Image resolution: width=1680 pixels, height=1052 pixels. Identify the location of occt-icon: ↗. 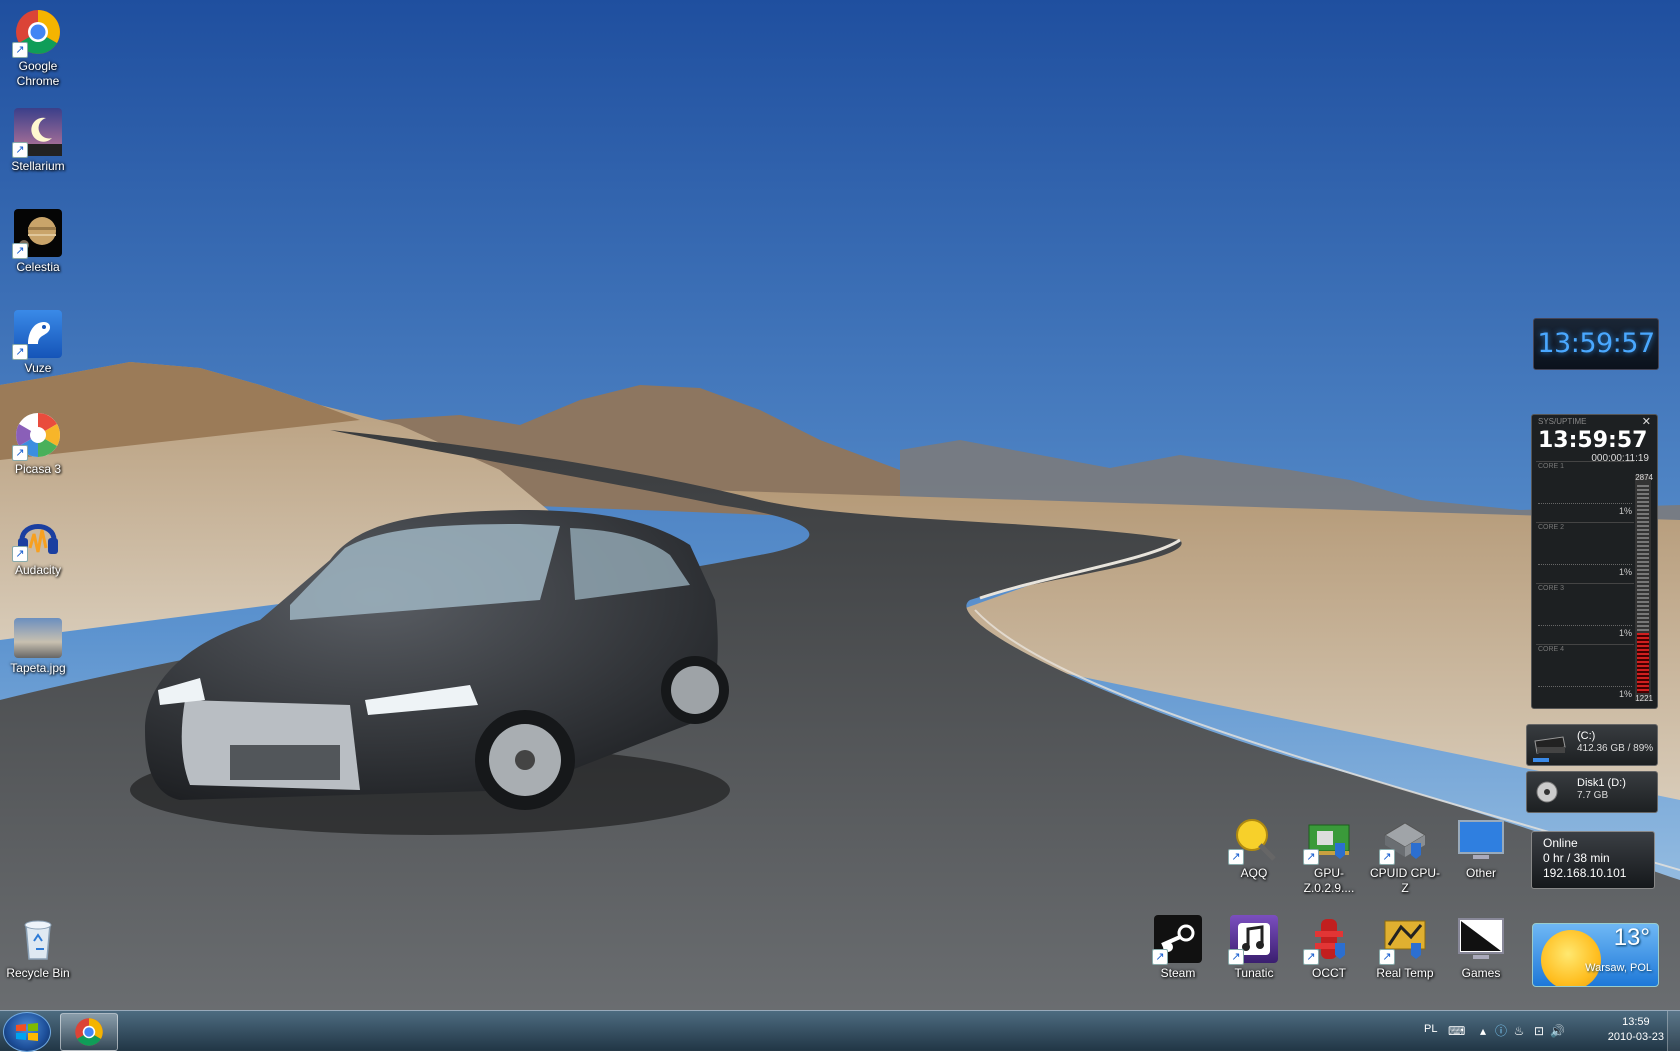
(1328, 940).